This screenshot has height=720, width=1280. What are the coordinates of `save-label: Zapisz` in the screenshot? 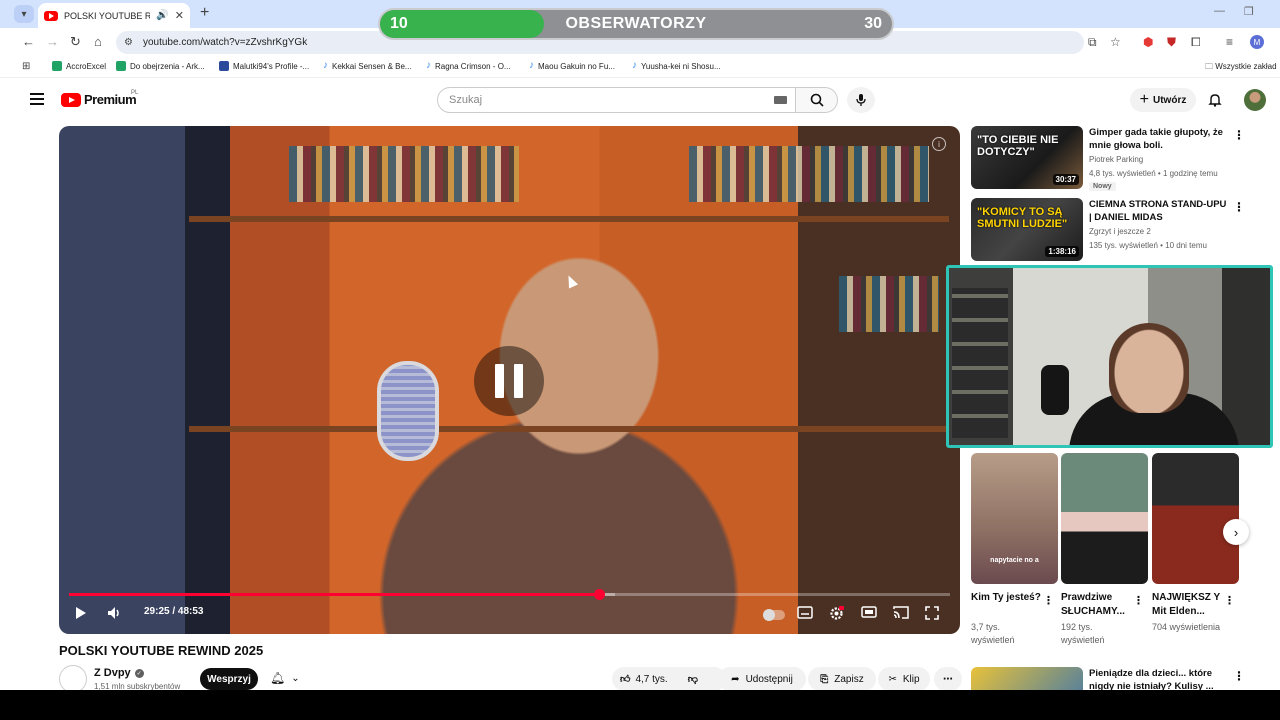 It's located at (849, 679).